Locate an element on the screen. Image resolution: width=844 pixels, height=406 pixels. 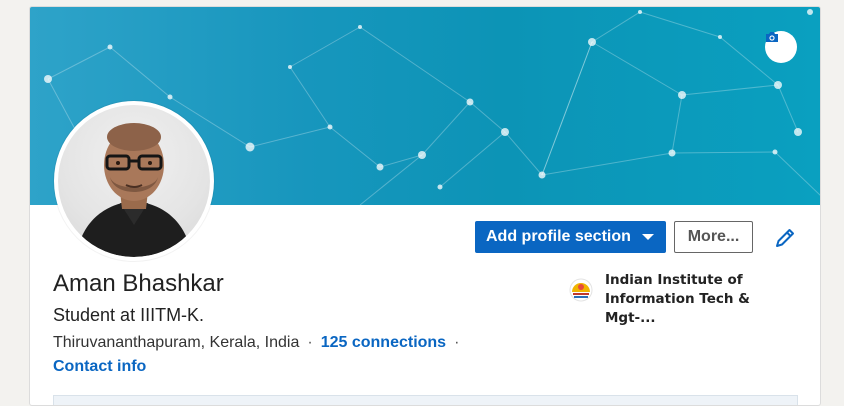
profile-photo is located at coordinates (134, 181).